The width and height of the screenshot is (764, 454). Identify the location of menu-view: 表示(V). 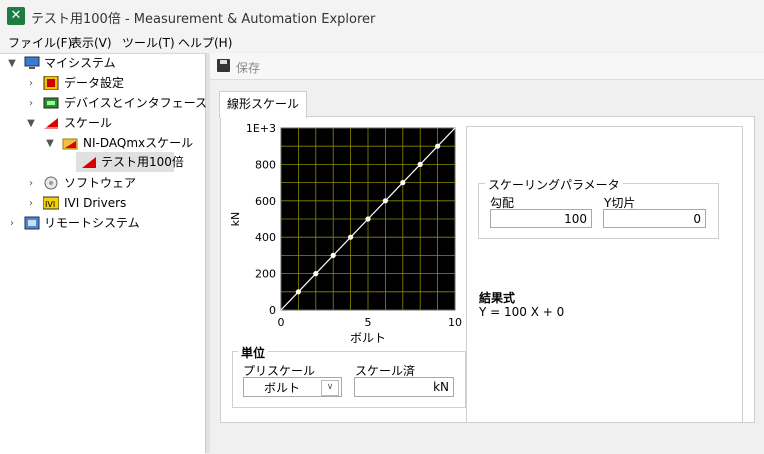
(91, 42).